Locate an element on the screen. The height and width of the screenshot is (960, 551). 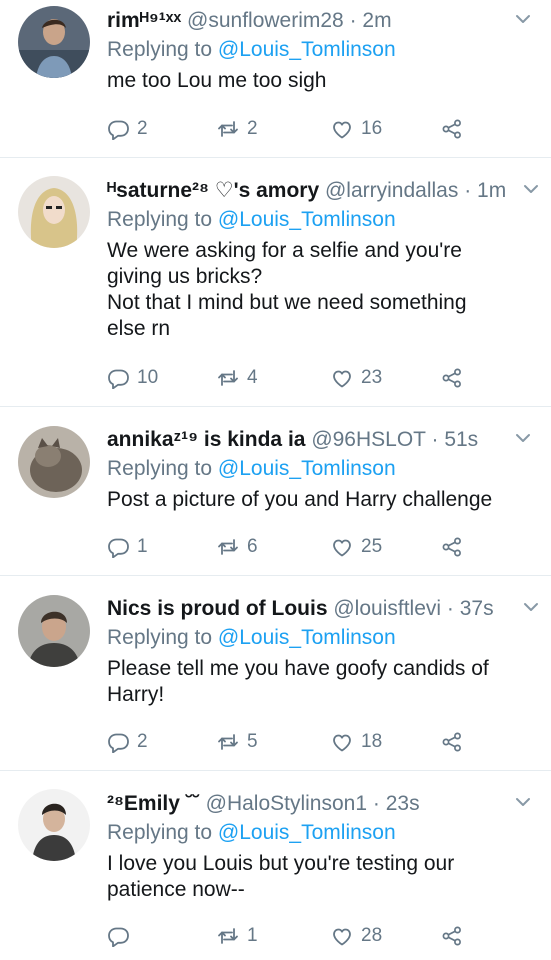
reply-button: 10 is located at coordinates (132, 378).